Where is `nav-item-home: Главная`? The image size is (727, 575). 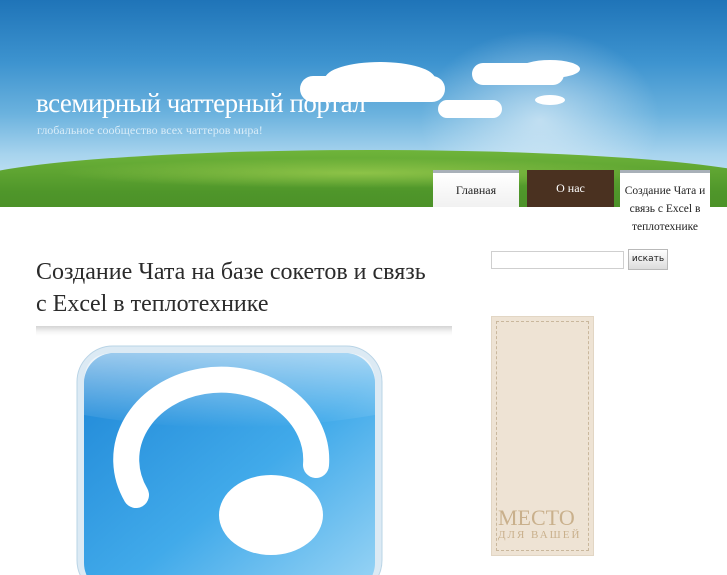 nav-item-home: Главная is located at coordinates (476, 188).